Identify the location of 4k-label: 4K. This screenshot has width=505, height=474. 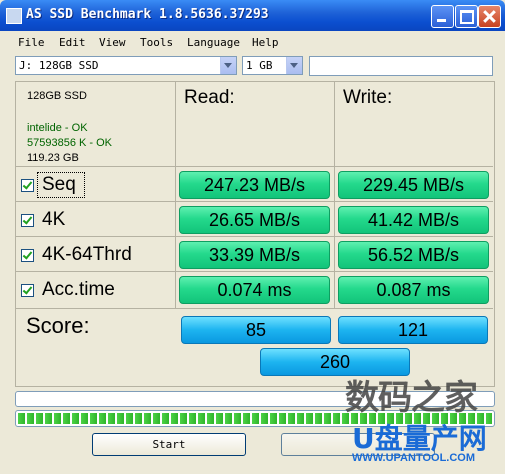
(54, 219).